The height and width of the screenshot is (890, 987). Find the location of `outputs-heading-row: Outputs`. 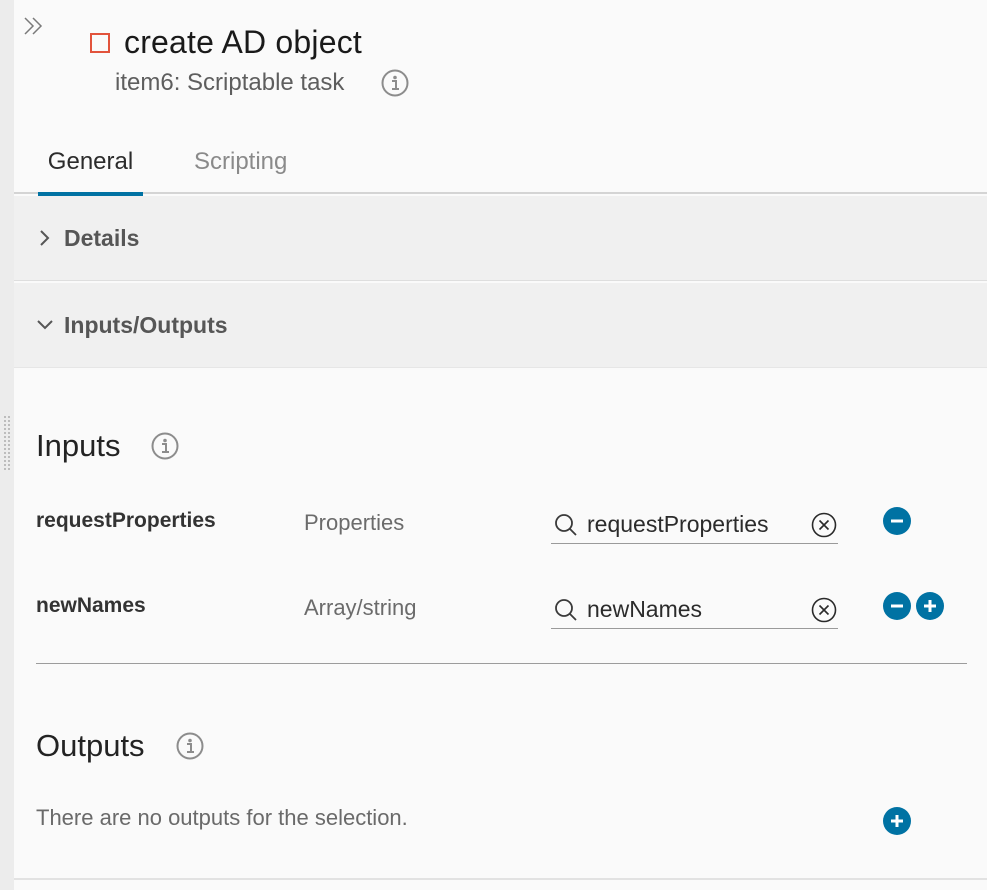

outputs-heading-row: Outputs is located at coordinates (120, 746).